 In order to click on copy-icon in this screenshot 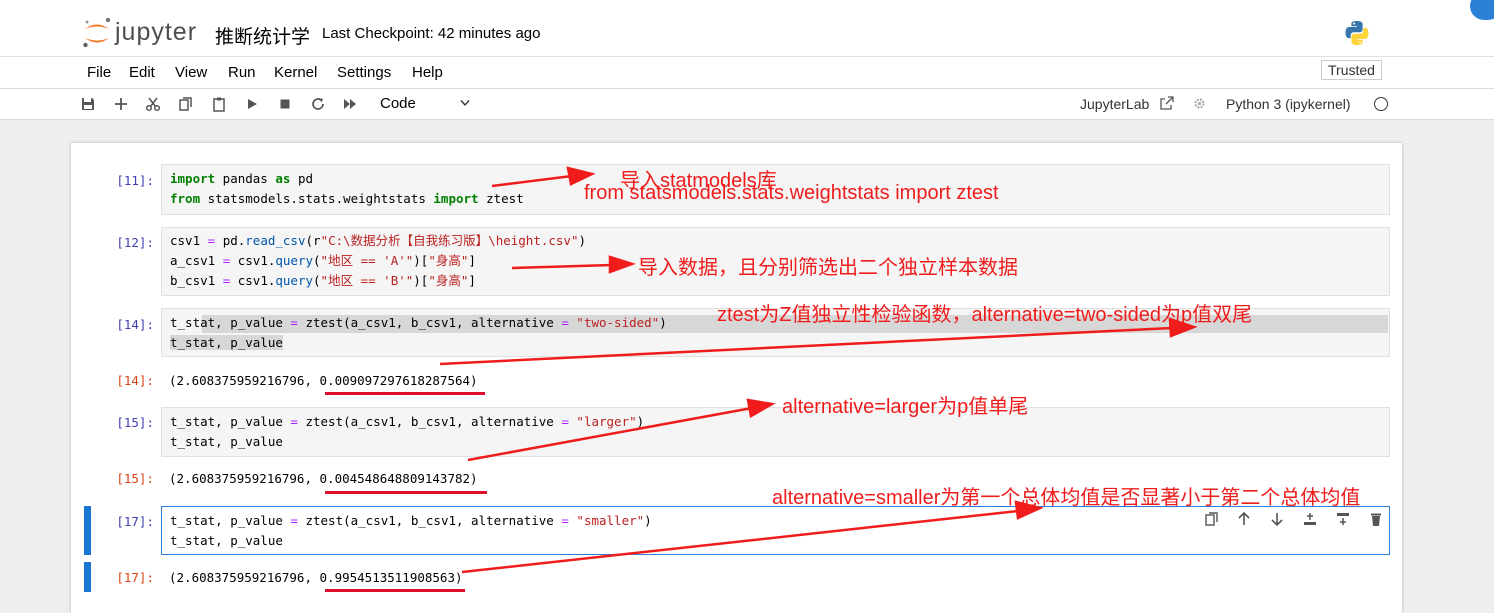, I will do `click(186, 104)`.